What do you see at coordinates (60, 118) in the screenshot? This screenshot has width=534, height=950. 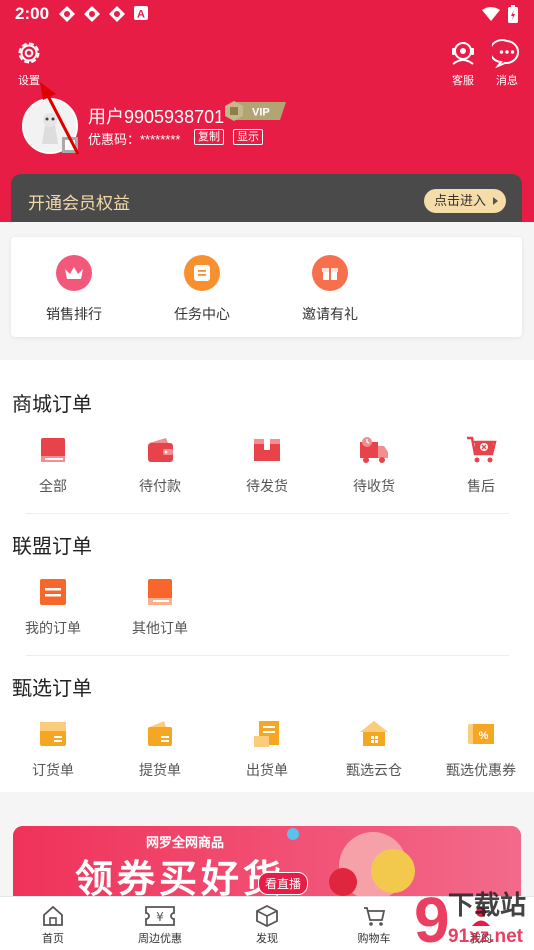 I see `annotation-arrow-icon` at bounding box center [60, 118].